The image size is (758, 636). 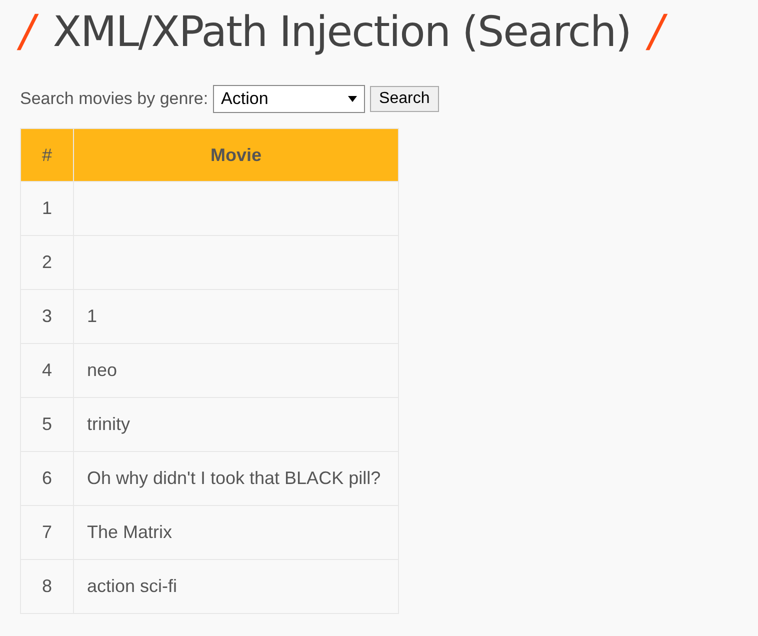 What do you see at coordinates (236, 479) in the screenshot?
I see `table-cell: Oh why didn't I took that BLACK pill?` at bounding box center [236, 479].